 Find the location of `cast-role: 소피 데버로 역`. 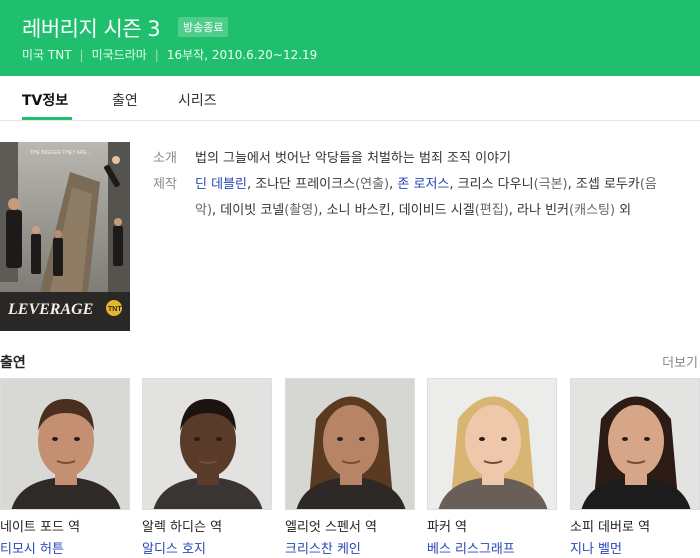

cast-role: 소피 데버로 역 is located at coordinates (610, 527).